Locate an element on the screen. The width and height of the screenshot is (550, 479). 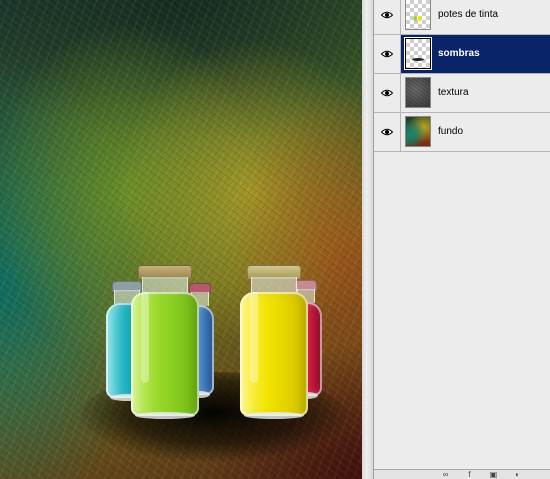
layer-name: fundo is located at coordinates (451, 131).